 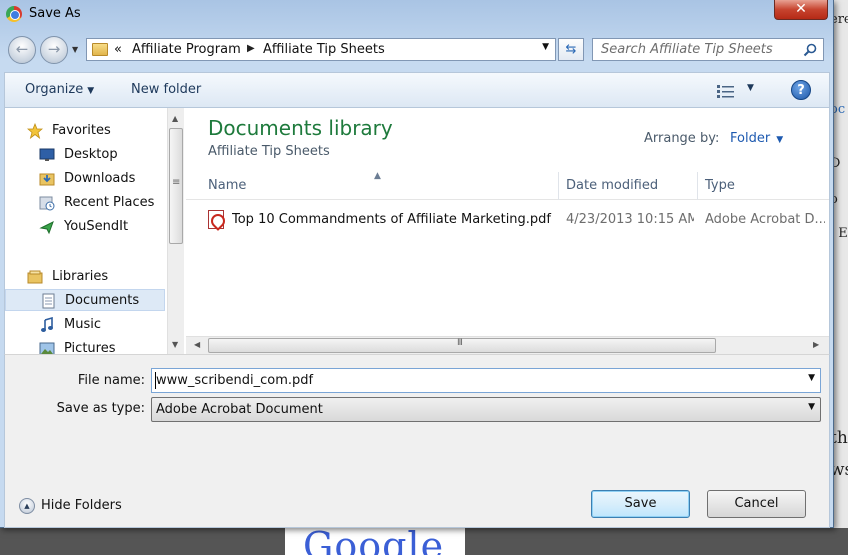 I want to click on close-button: ✕, so click(x=801, y=10).